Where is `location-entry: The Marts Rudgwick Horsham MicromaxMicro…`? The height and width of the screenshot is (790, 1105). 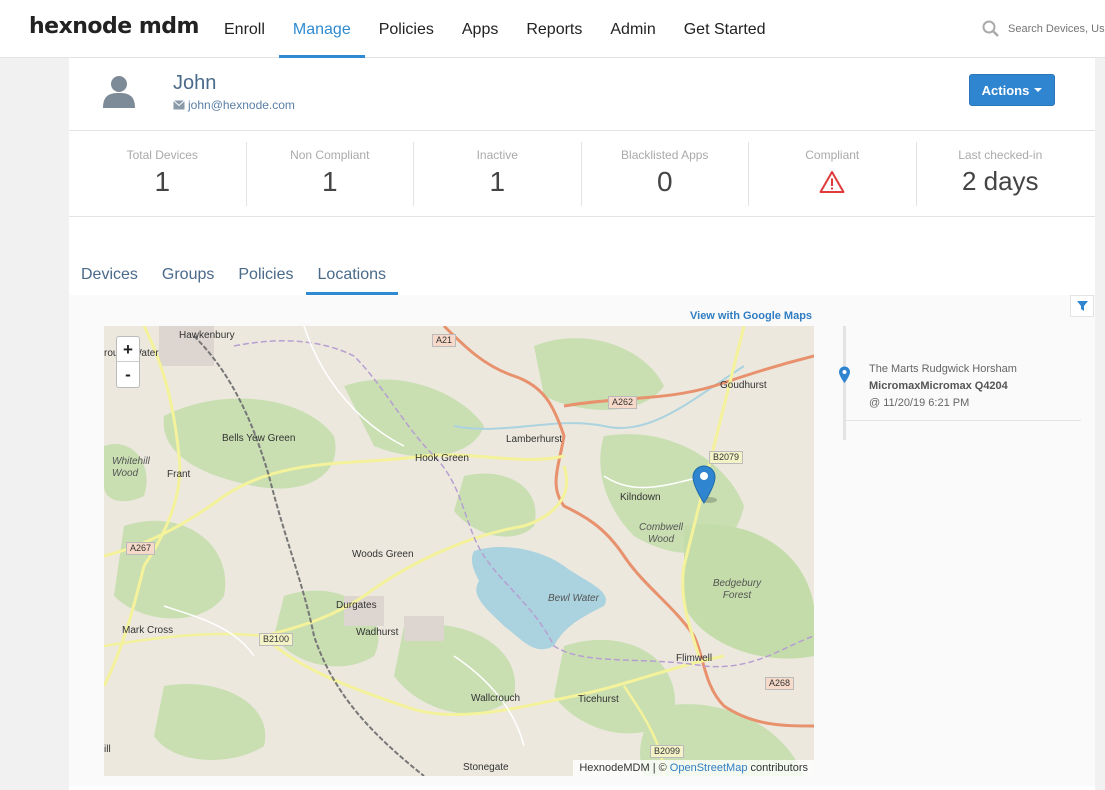
location-entry: The Marts Rudgwick Horsham MicromaxMicro… is located at coordinates (960, 373).